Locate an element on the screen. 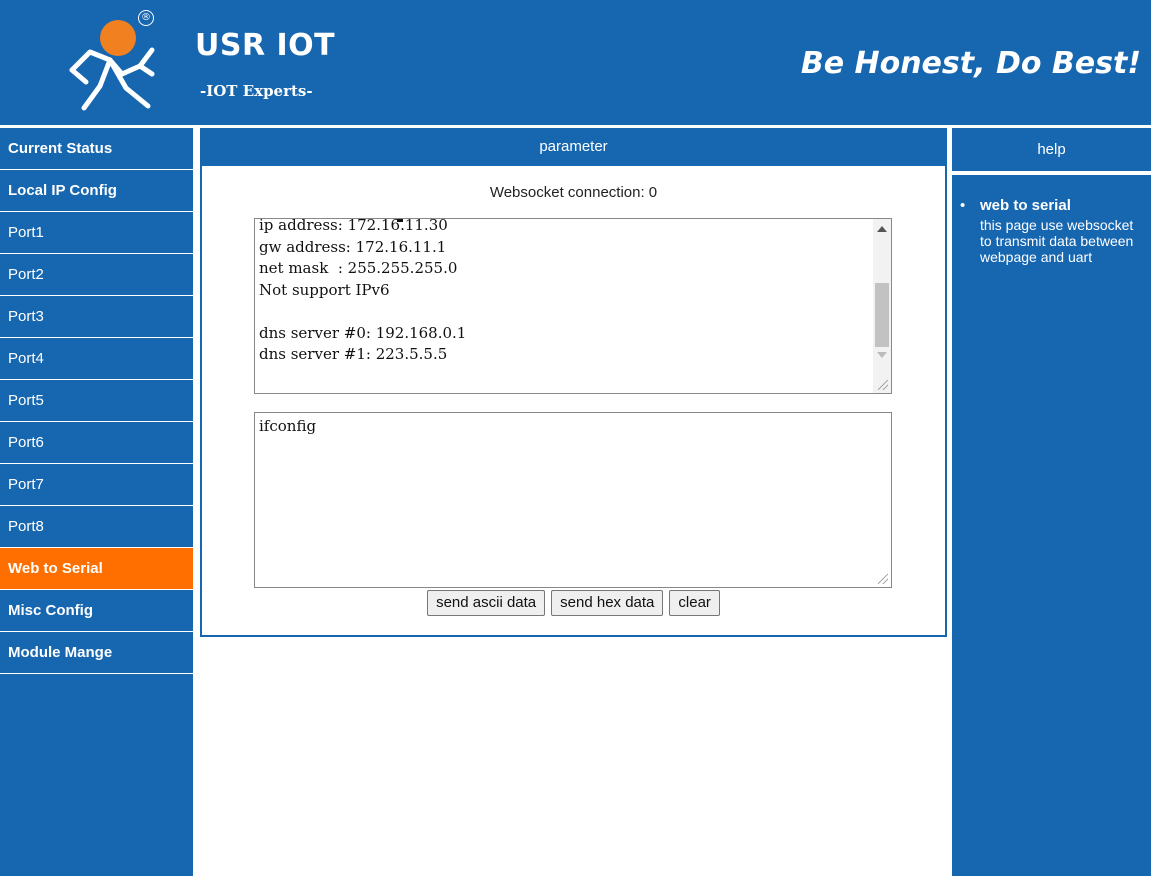  sidebar-item-port2: Port2 is located at coordinates (96, 275).